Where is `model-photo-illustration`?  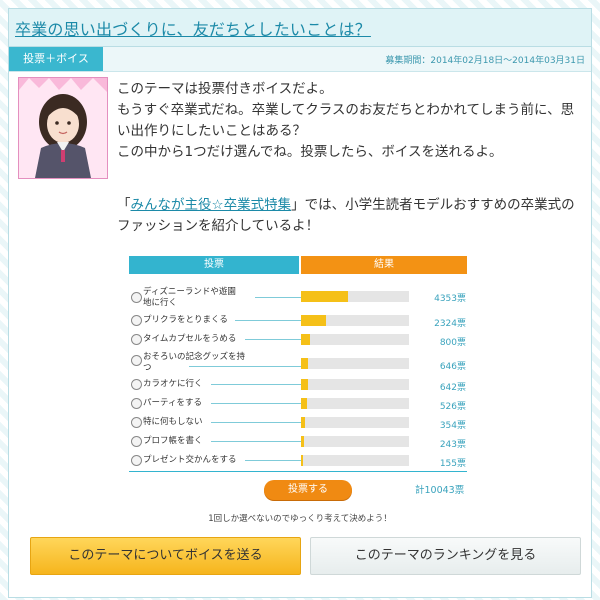
model-photo-illustration is located at coordinates (63, 128).